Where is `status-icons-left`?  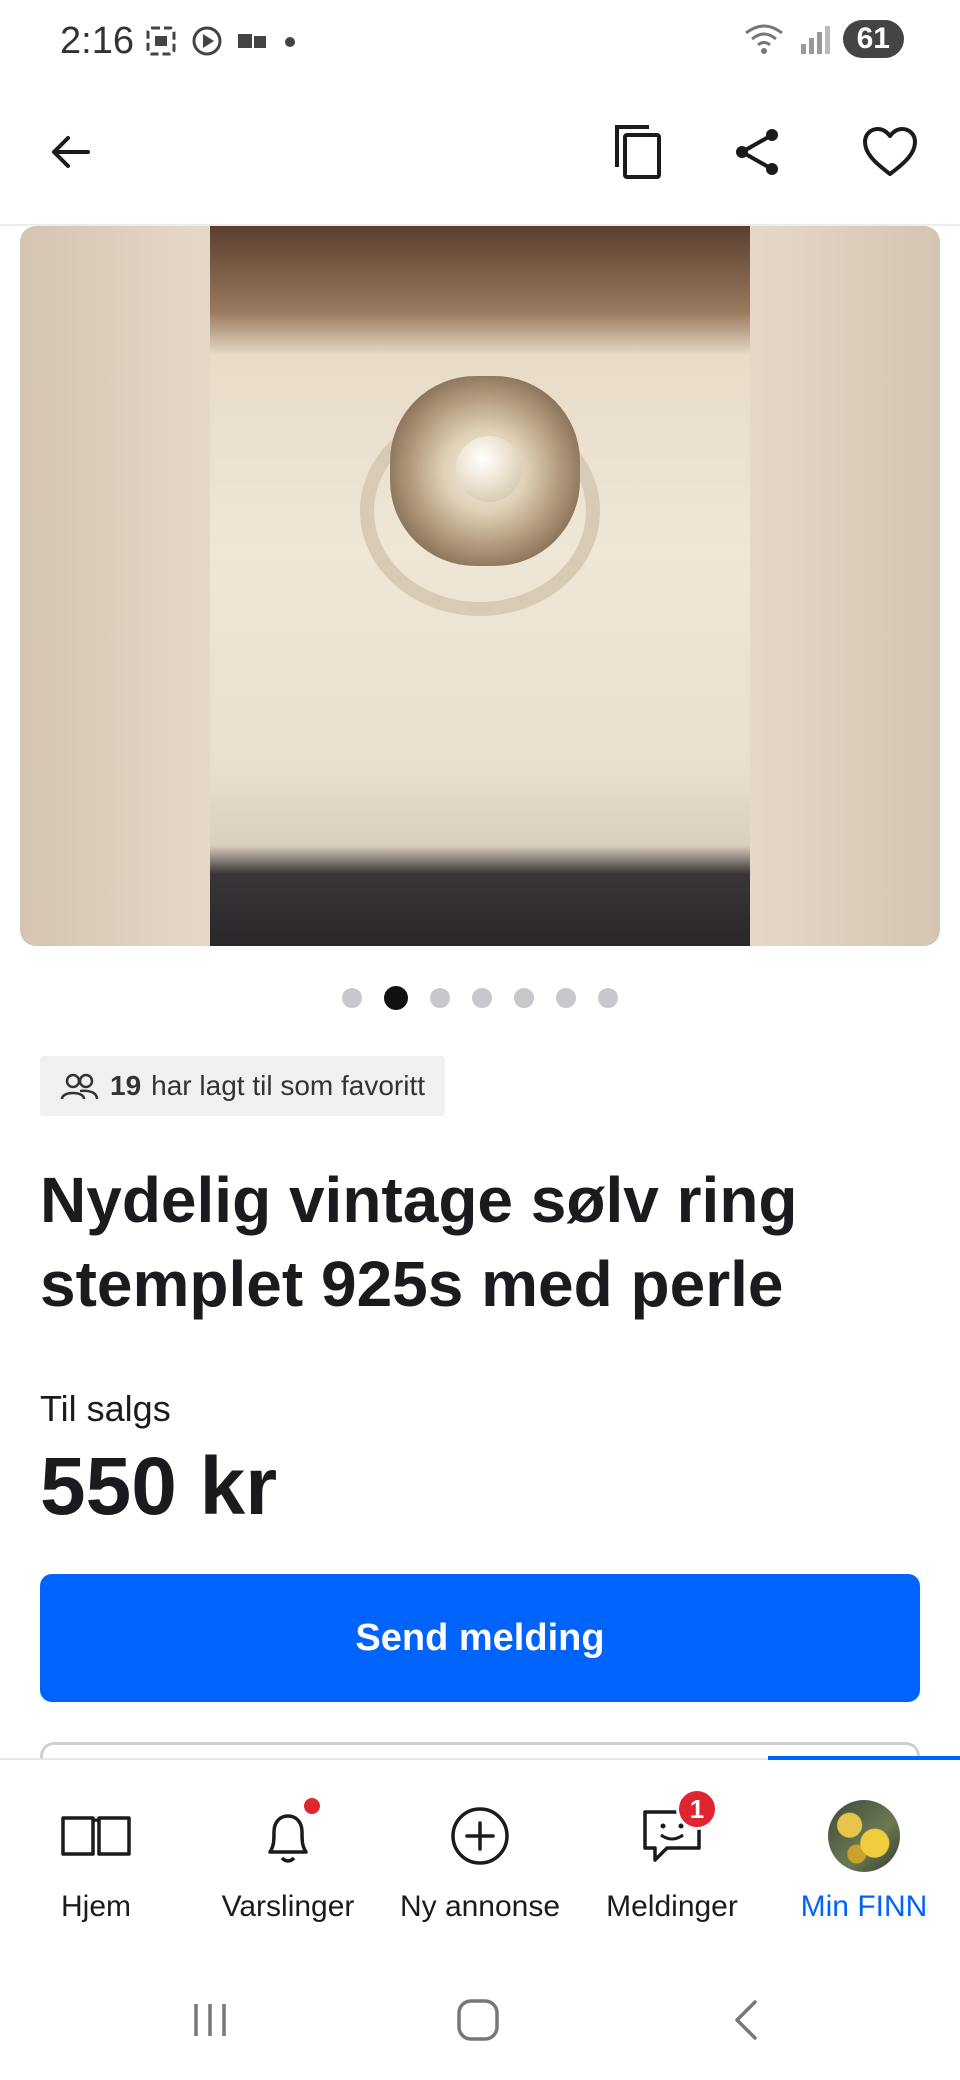 status-icons-left is located at coordinates (221, 41).